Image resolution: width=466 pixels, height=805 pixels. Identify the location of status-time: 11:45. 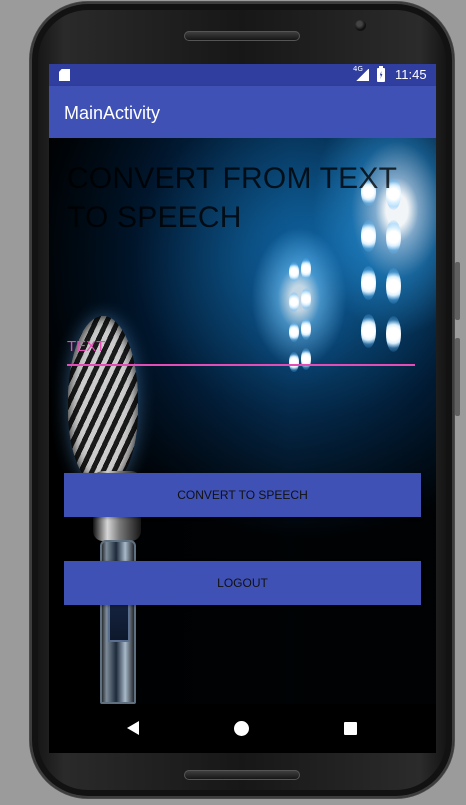
(411, 74).